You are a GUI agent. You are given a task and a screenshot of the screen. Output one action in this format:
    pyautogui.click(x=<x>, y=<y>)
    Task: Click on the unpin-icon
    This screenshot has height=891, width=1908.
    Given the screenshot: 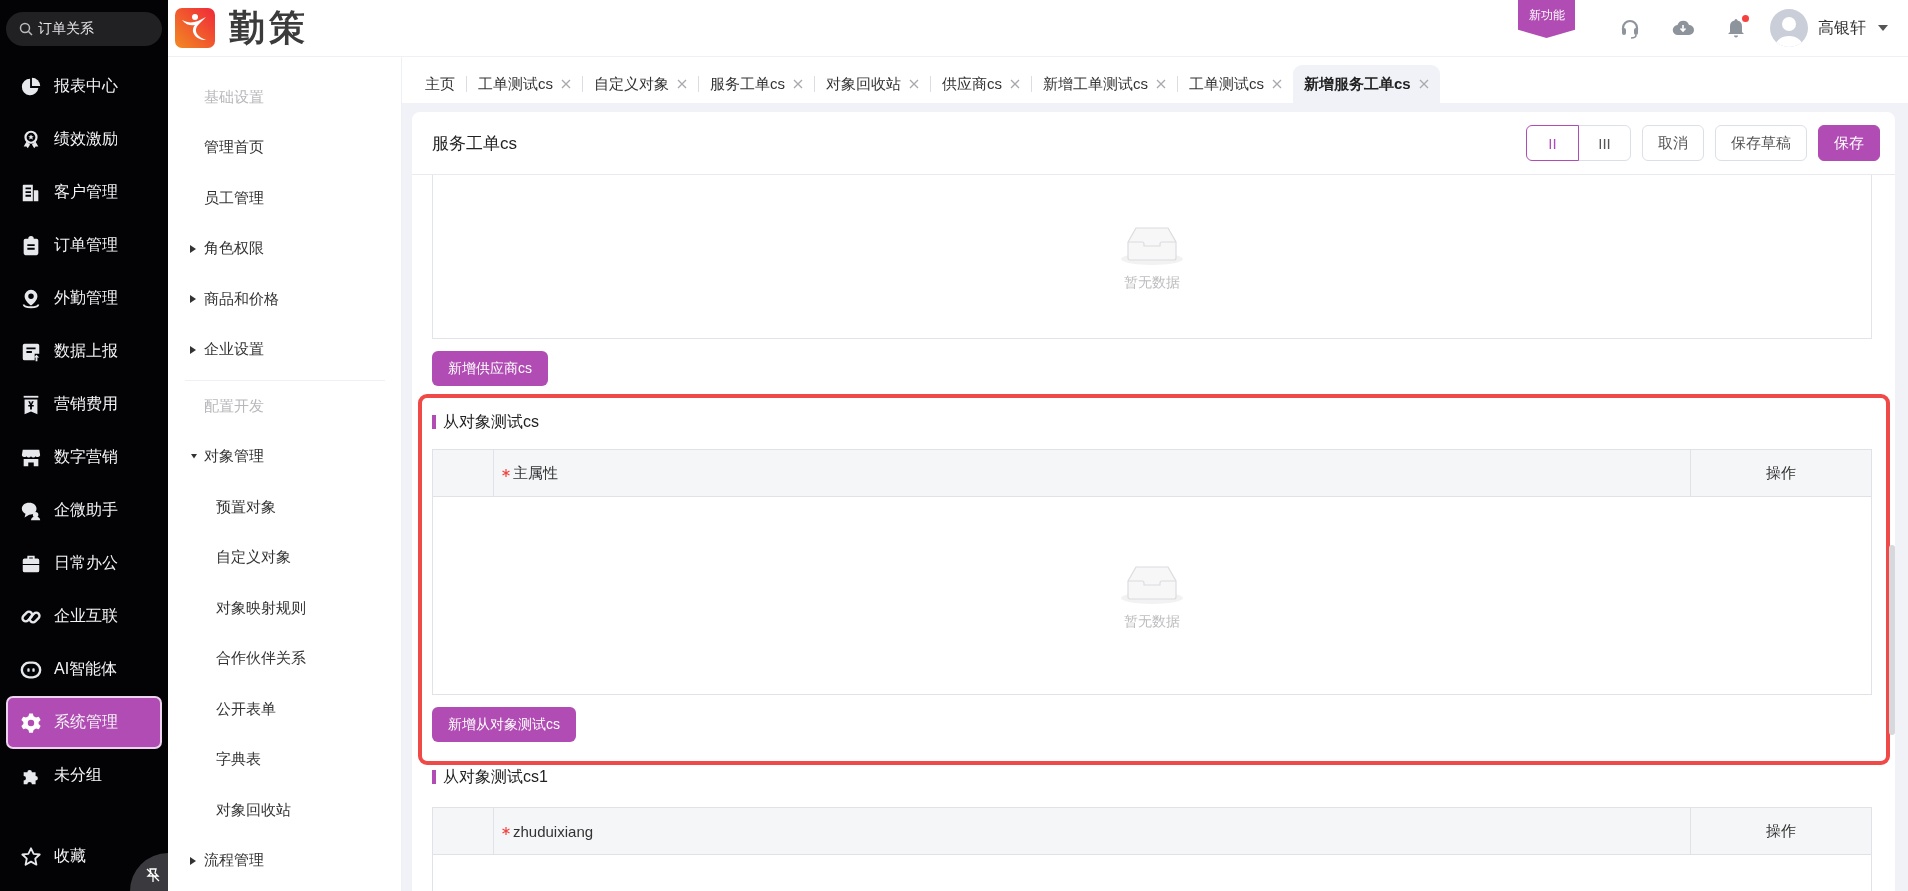 What is the action you would take?
    pyautogui.click(x=153, y=875)
    